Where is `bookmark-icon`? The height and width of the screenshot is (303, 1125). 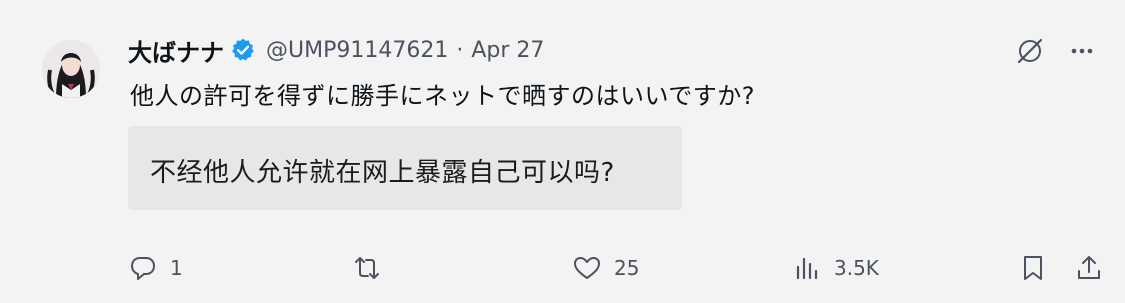
bookmark-icon is located at coordinates (1033, 268).